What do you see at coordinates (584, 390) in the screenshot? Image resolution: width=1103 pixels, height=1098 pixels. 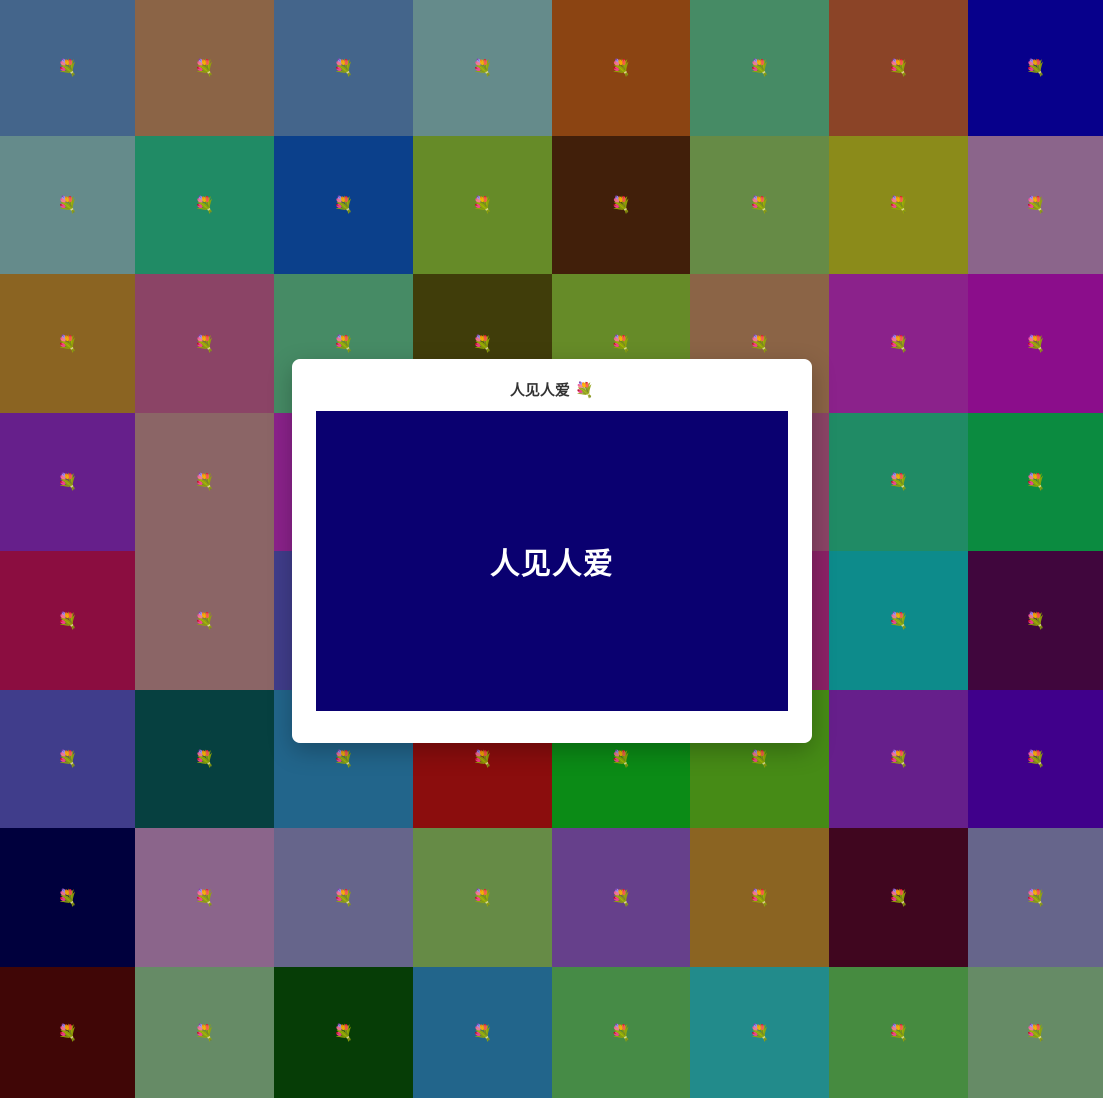 I see `bouquet-icon: 💐` at bounding box center [584, 390].